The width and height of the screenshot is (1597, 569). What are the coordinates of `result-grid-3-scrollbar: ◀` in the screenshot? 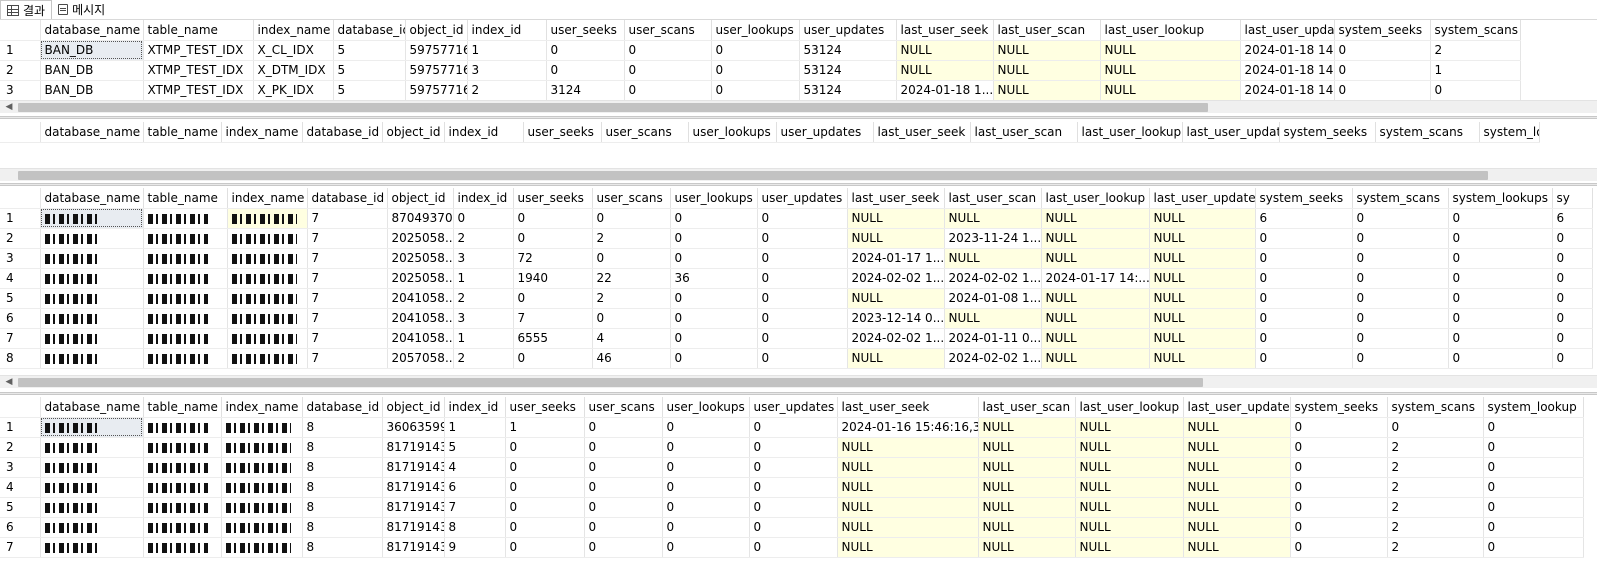 It's located at (798, 381).